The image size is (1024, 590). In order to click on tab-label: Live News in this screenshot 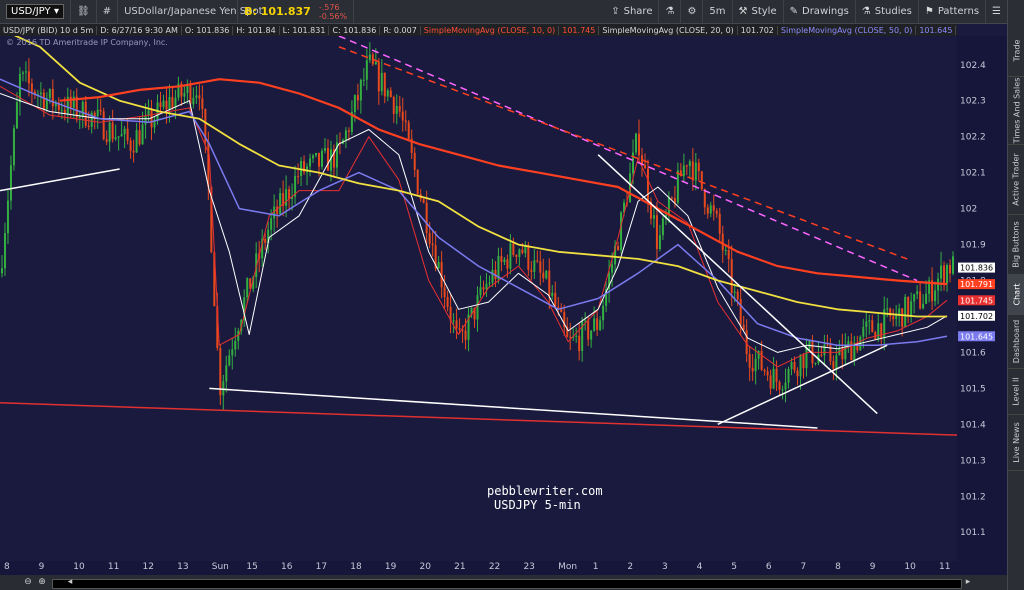, I will do `click(1016, 442)`.